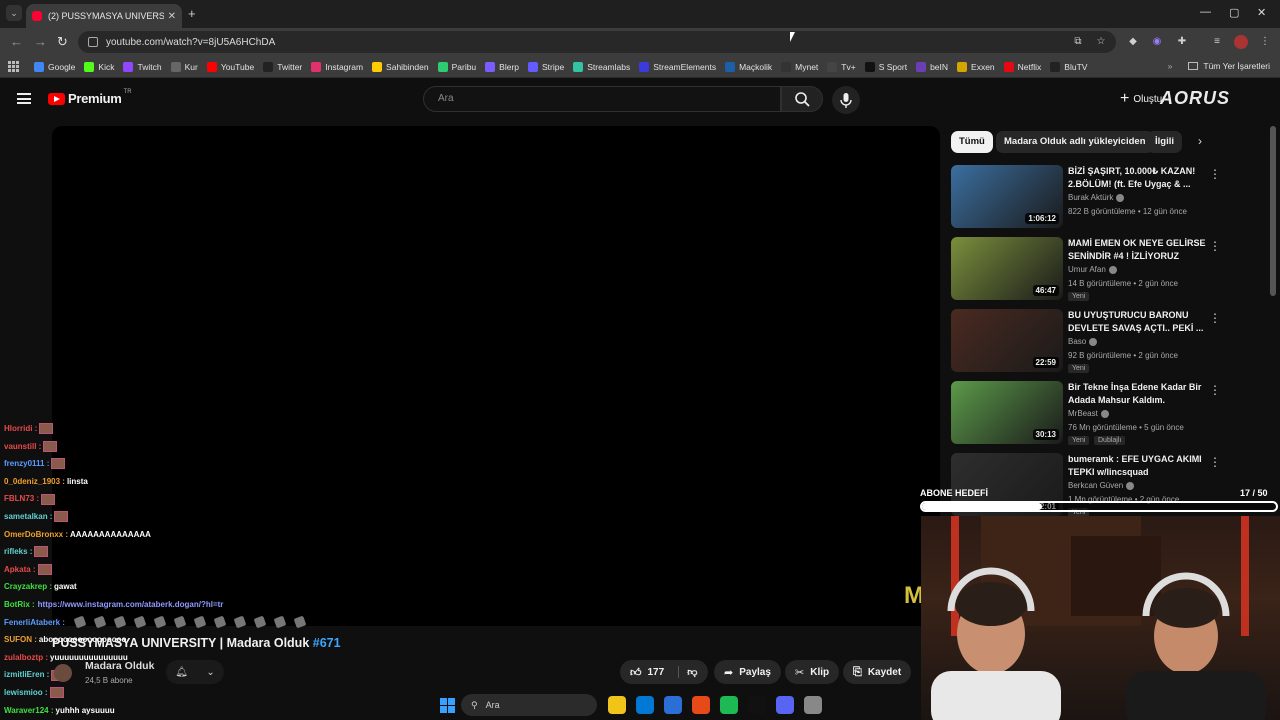  What do you see at coordinates (1133, 42) in the screenshot?
I see `extension-icon: ◆` at bounding box center [1133, 42].